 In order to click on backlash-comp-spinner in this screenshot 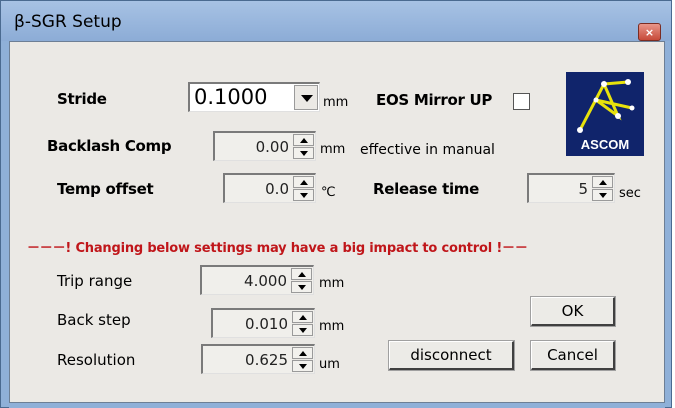, I will do `click(303, 146)`.